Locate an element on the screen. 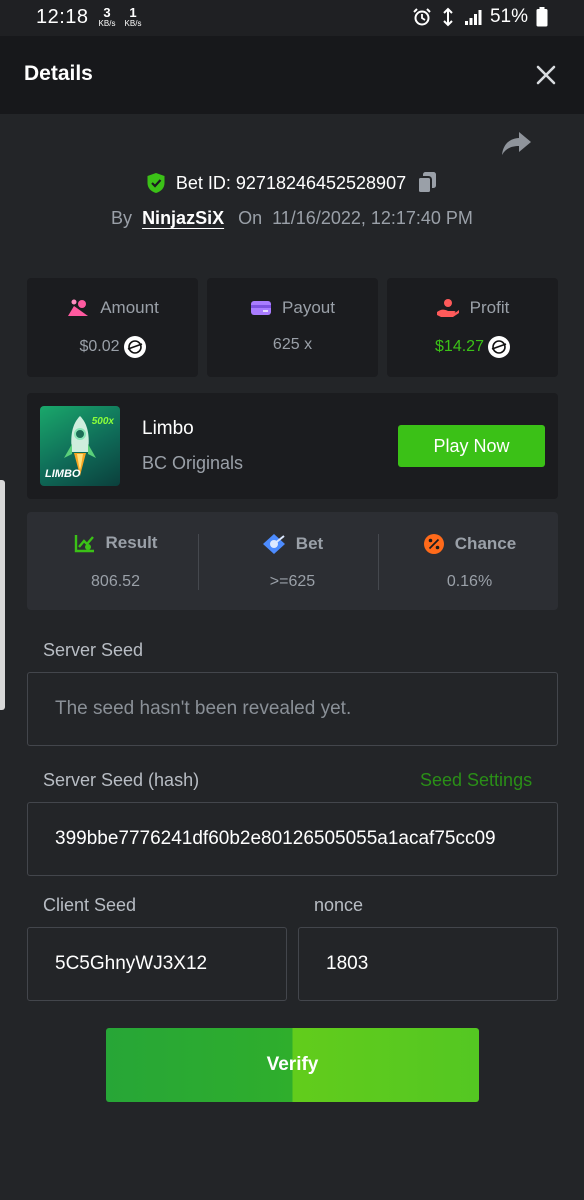 The width and height of the screenshot is (584, 1200). result-head: Result is located at coordinates (115, 543).